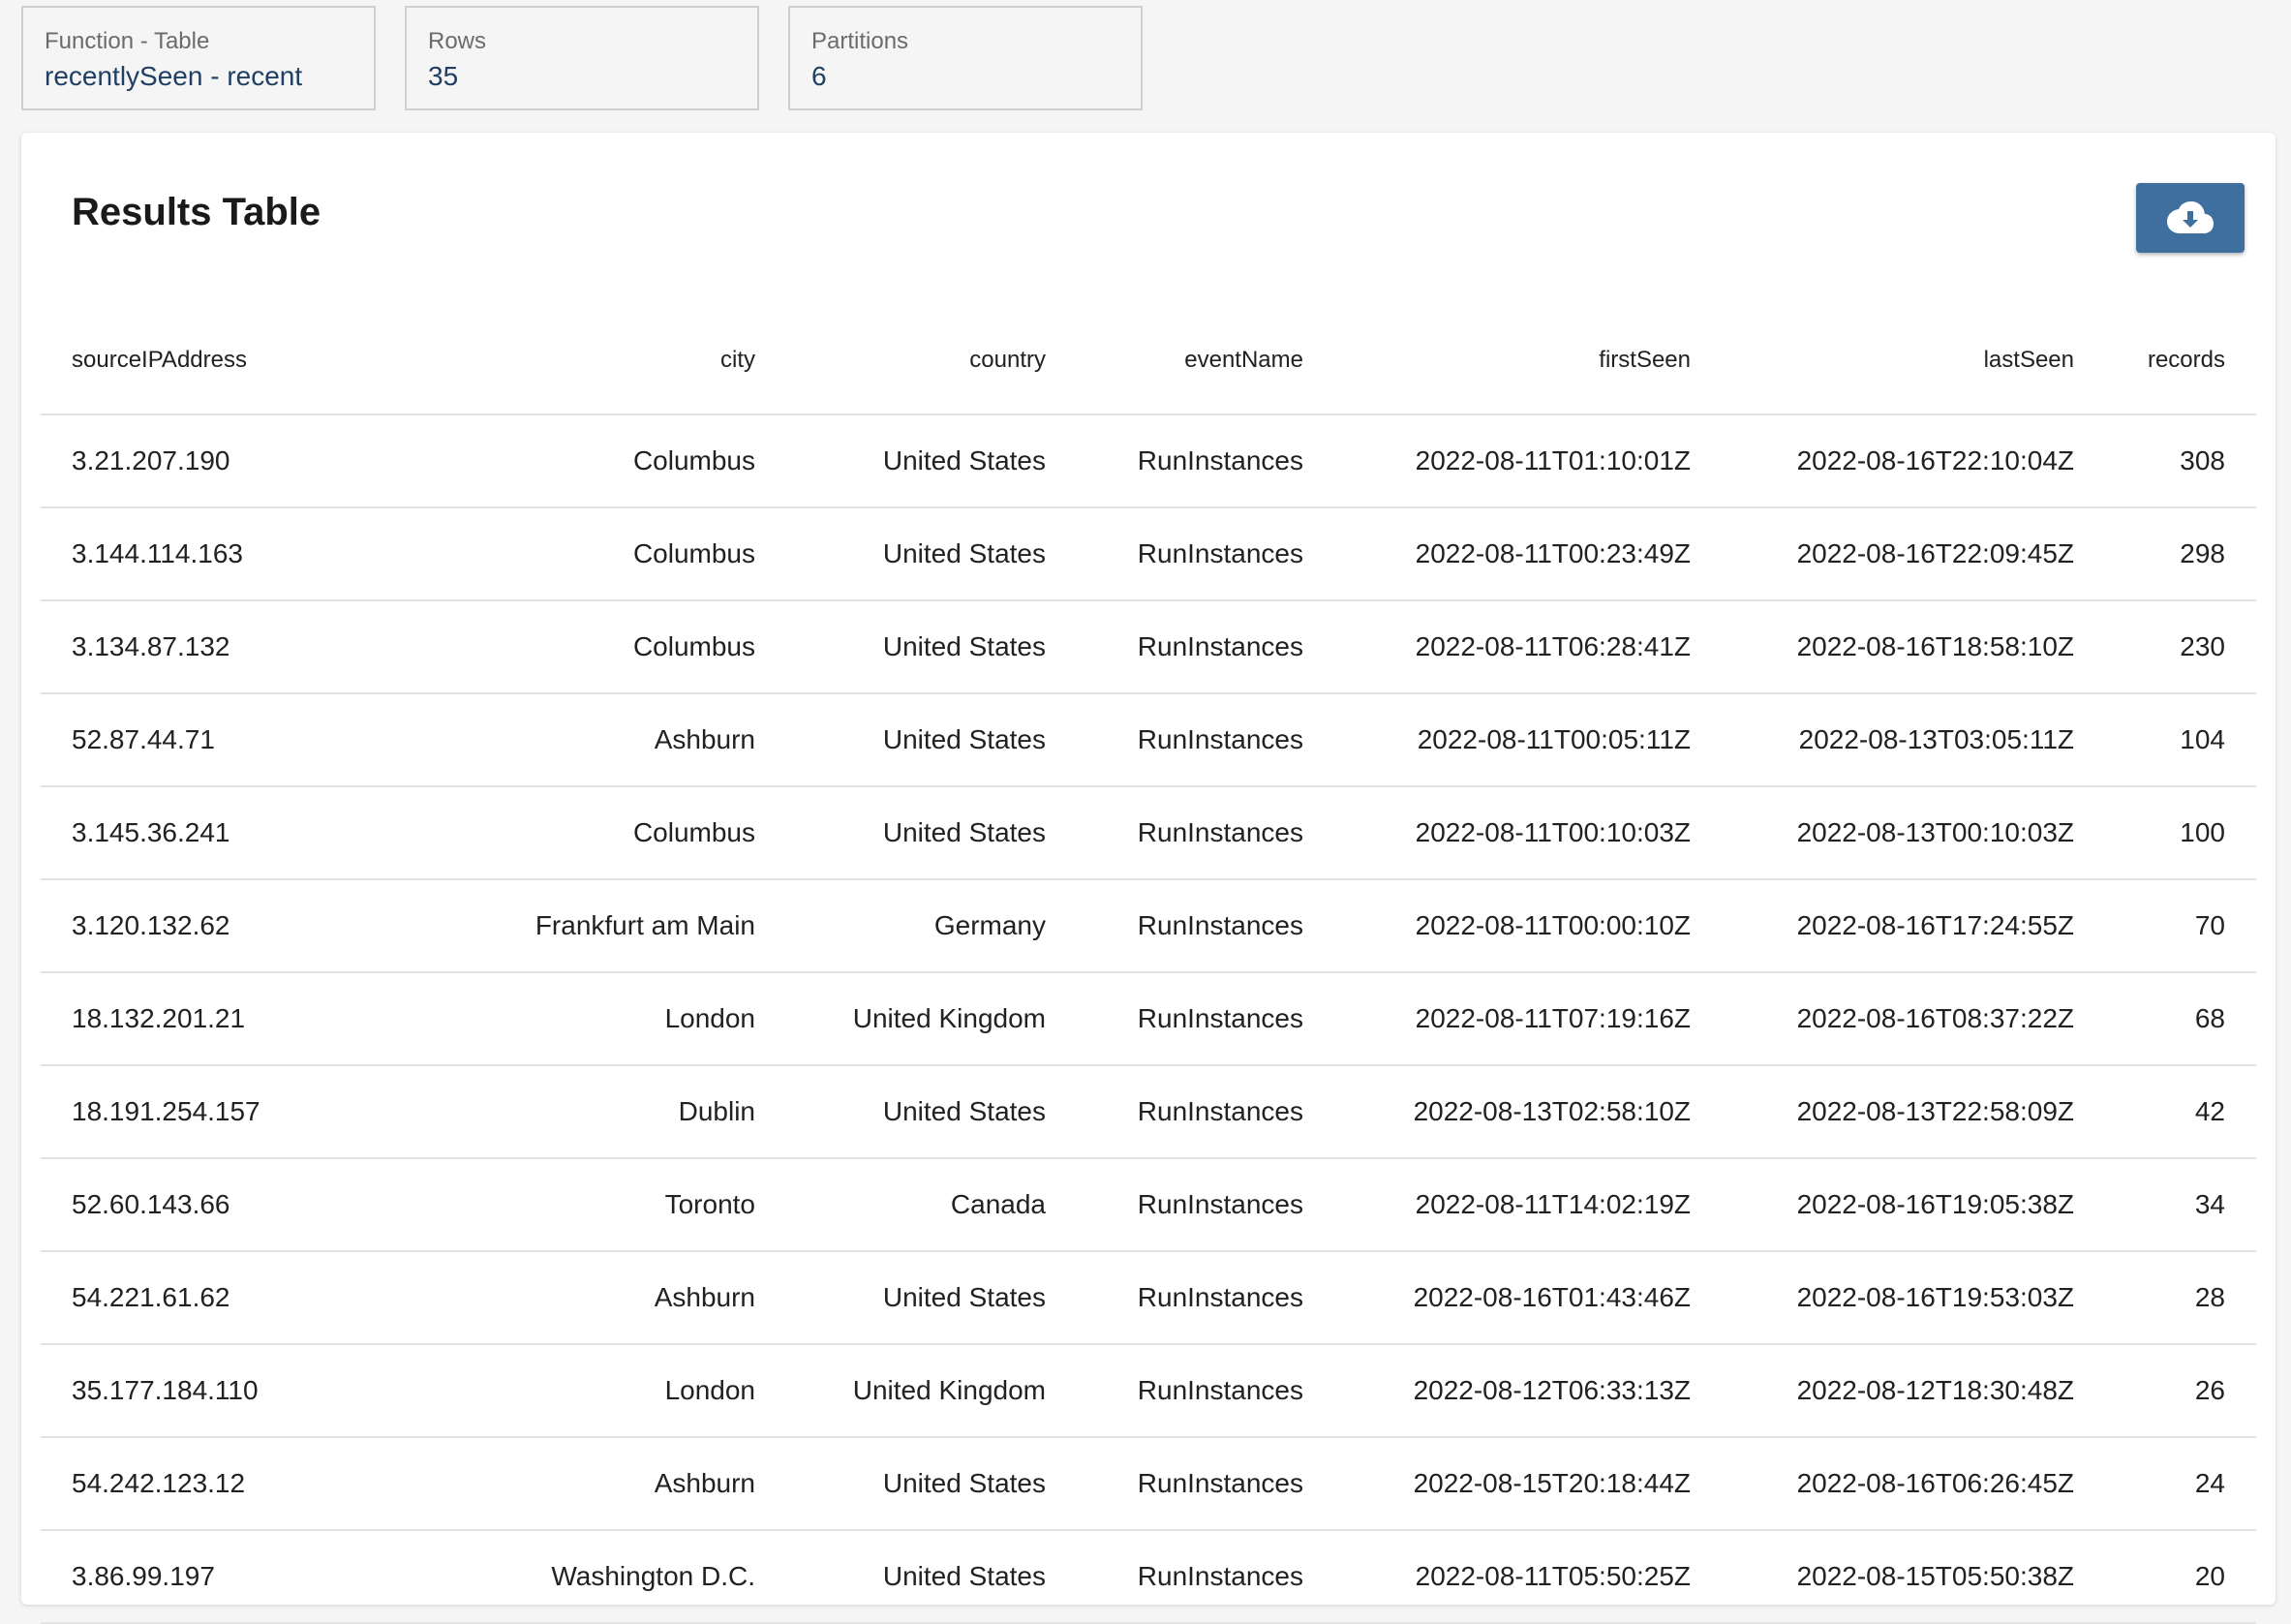 This screenshot has height=1624, width=2291. I want to click on stat-value: 35, so click(443, 76).